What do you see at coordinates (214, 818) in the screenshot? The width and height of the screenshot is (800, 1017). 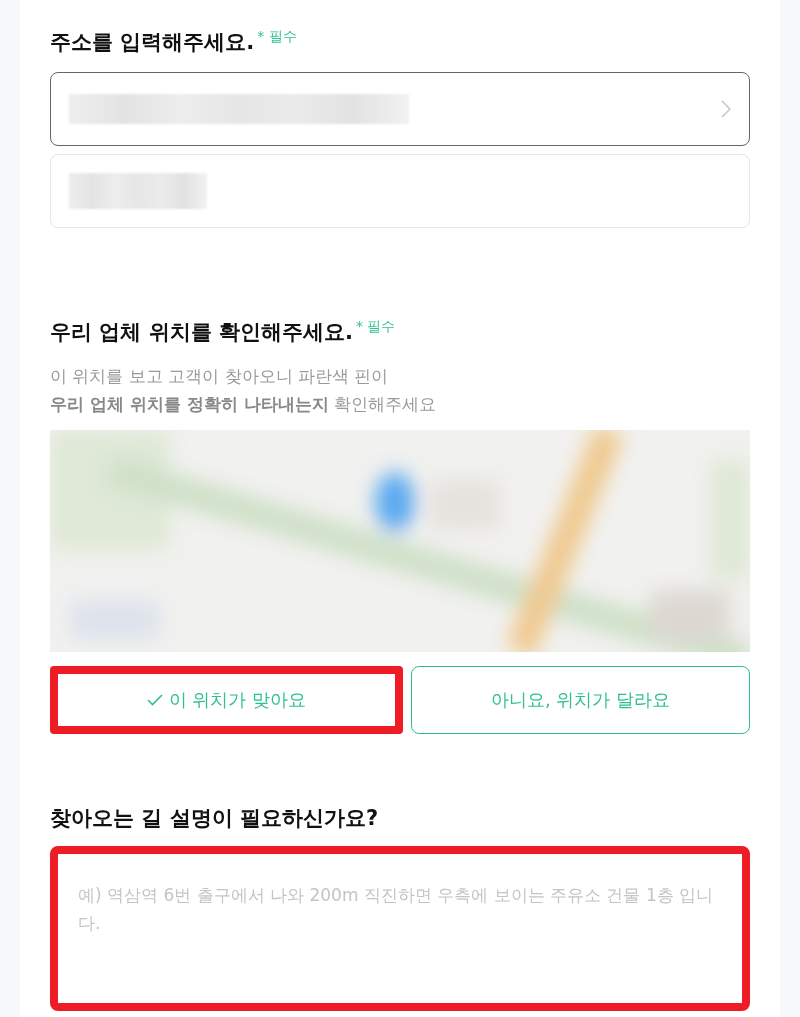 I see `section-title: 찾아오는 길 설명이 필요하신가요?` at bounding box center [214, 818].